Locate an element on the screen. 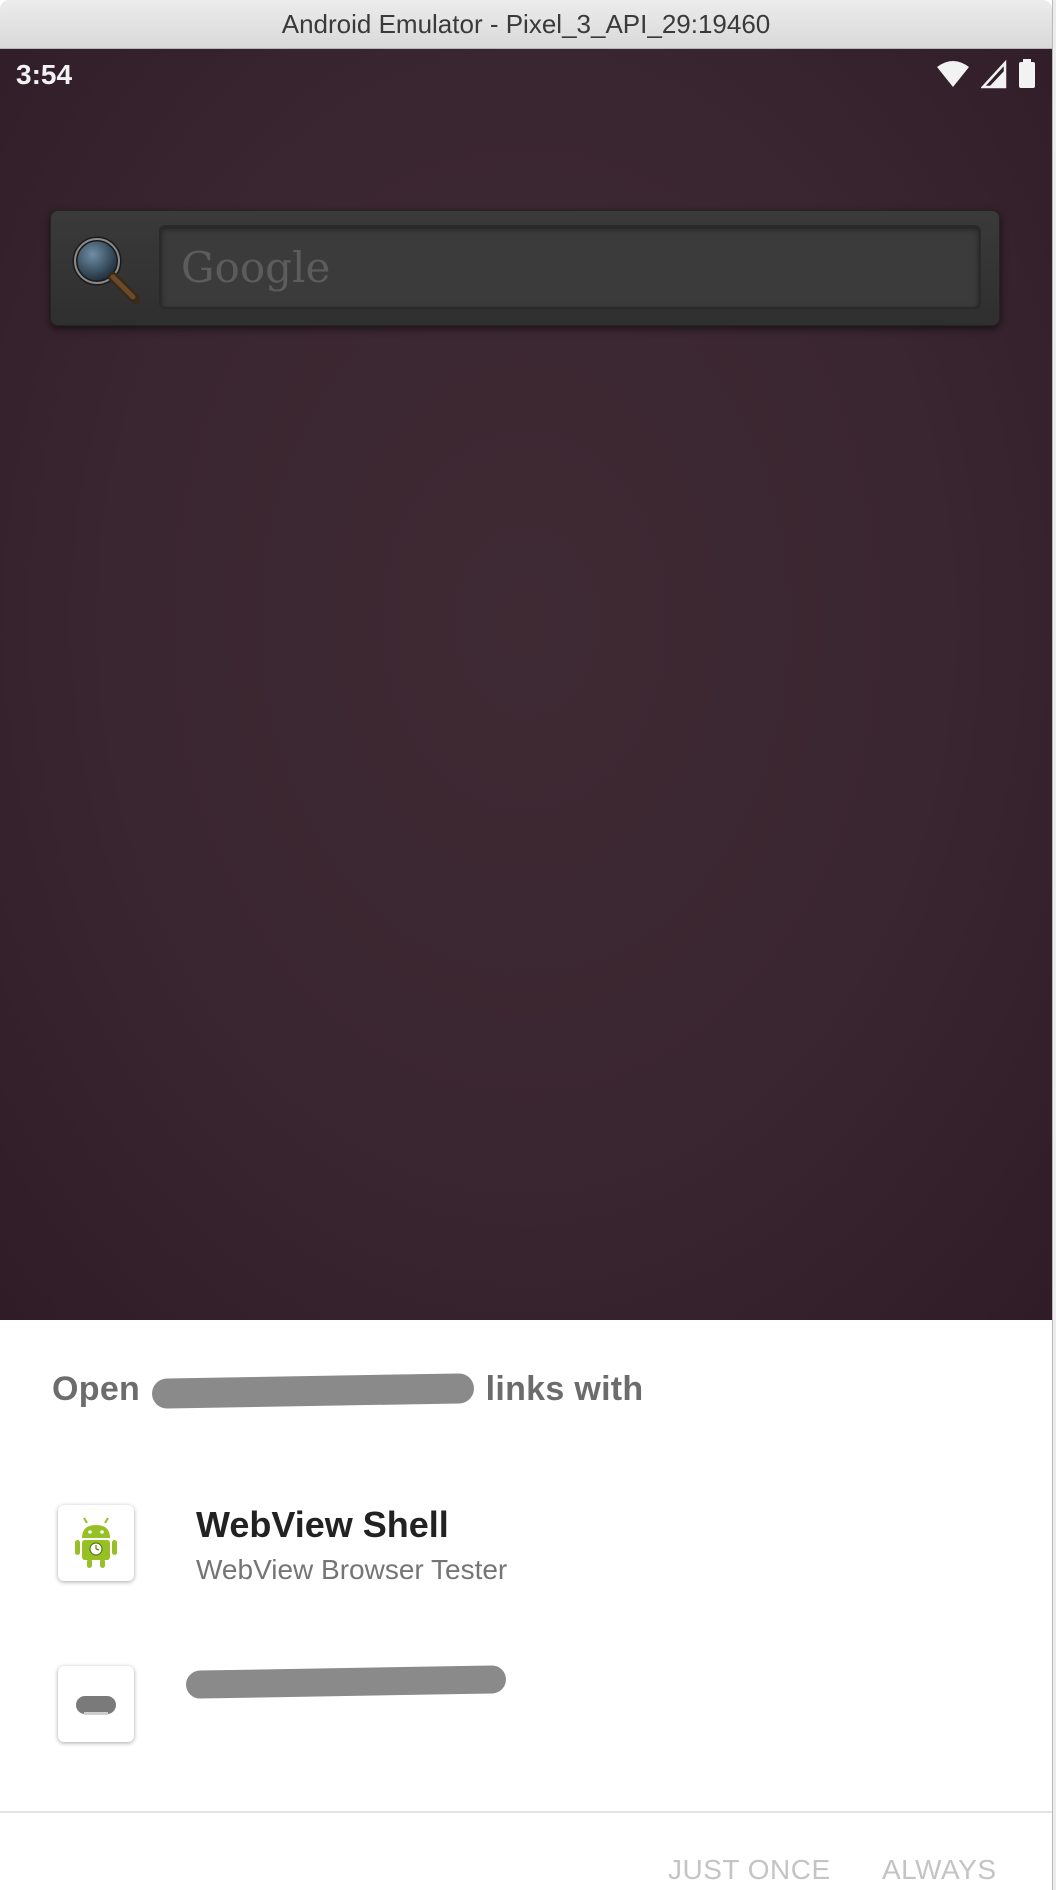  always-button: ALWAYS is located at coordinates (939, 1870).